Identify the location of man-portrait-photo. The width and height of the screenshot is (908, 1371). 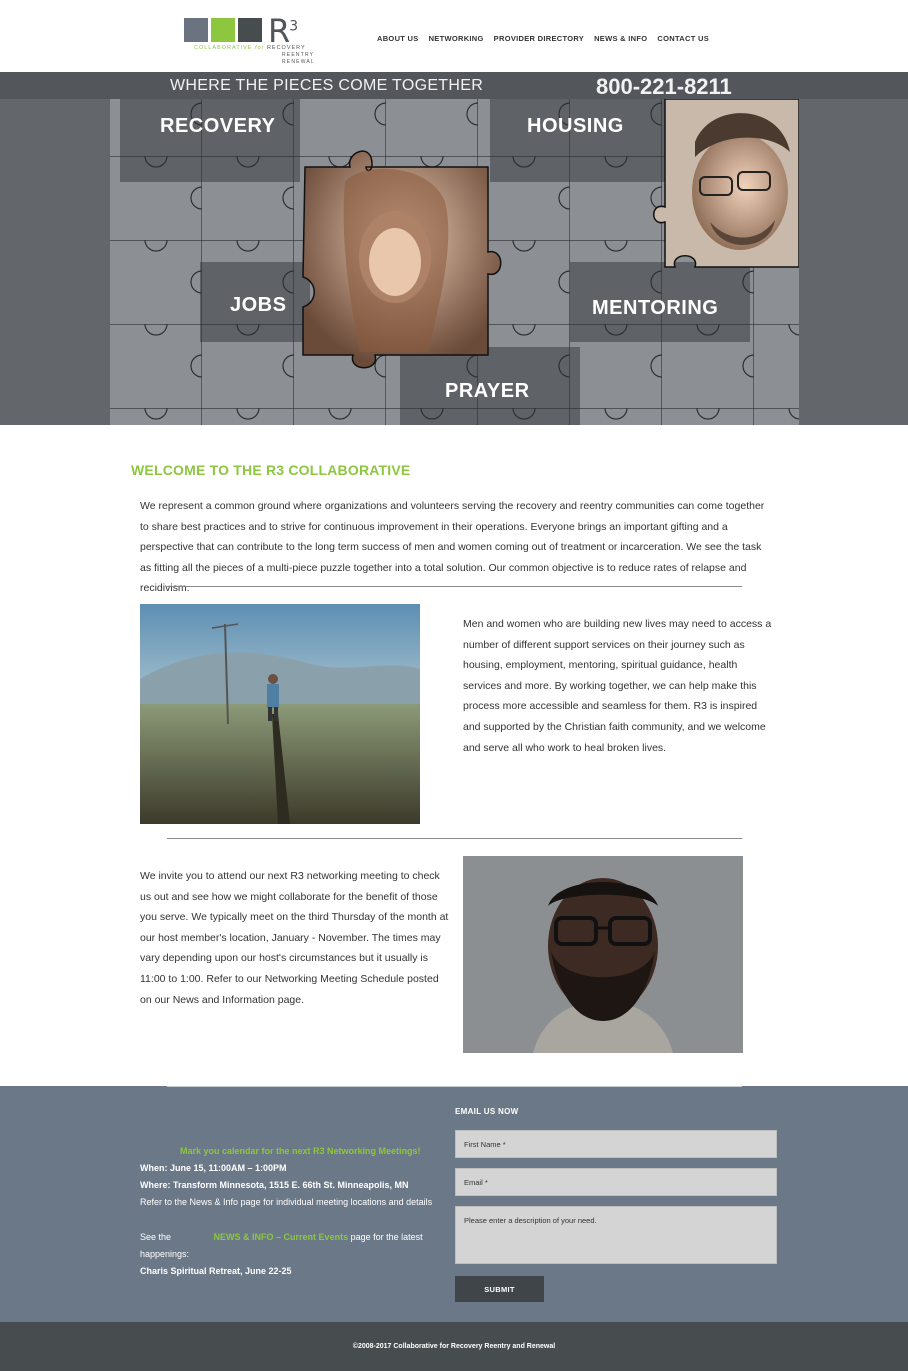
(603, 954).